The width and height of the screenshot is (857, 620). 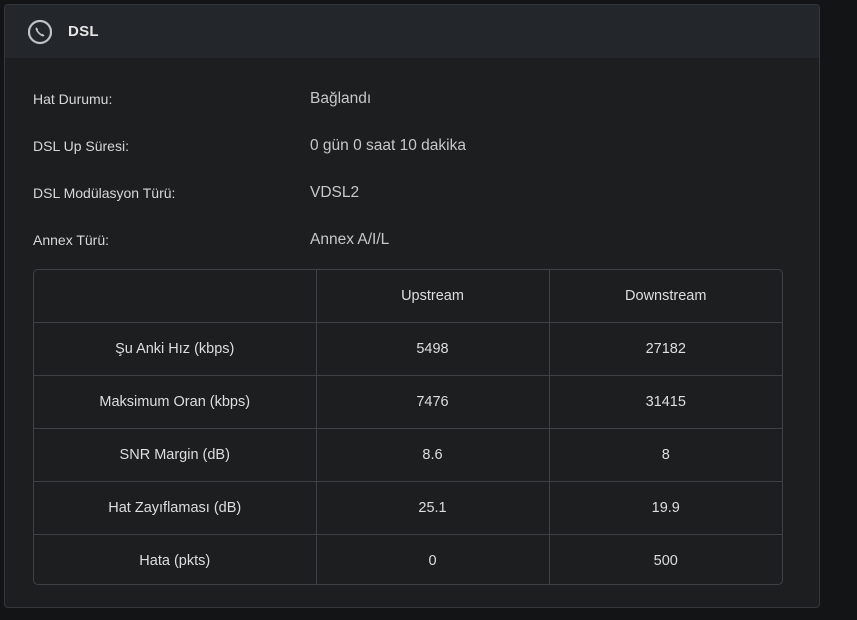 I want to click on info-value: Annex A/I/L, so click(x=350, y=239).